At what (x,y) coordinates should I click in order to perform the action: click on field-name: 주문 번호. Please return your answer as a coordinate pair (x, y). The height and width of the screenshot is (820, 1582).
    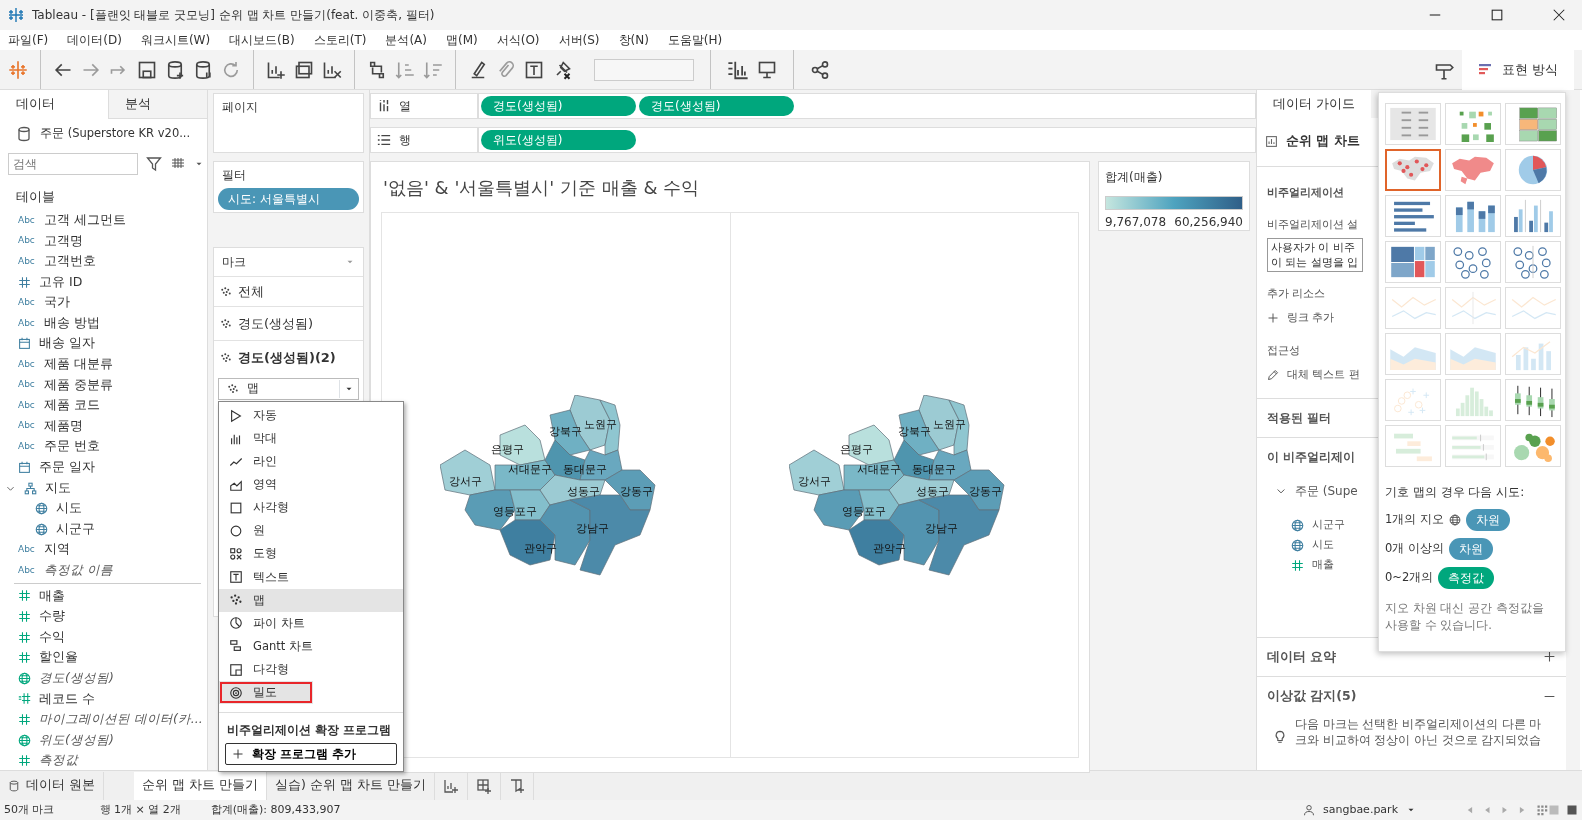
    Looking at the image, I should click on (72, 447).